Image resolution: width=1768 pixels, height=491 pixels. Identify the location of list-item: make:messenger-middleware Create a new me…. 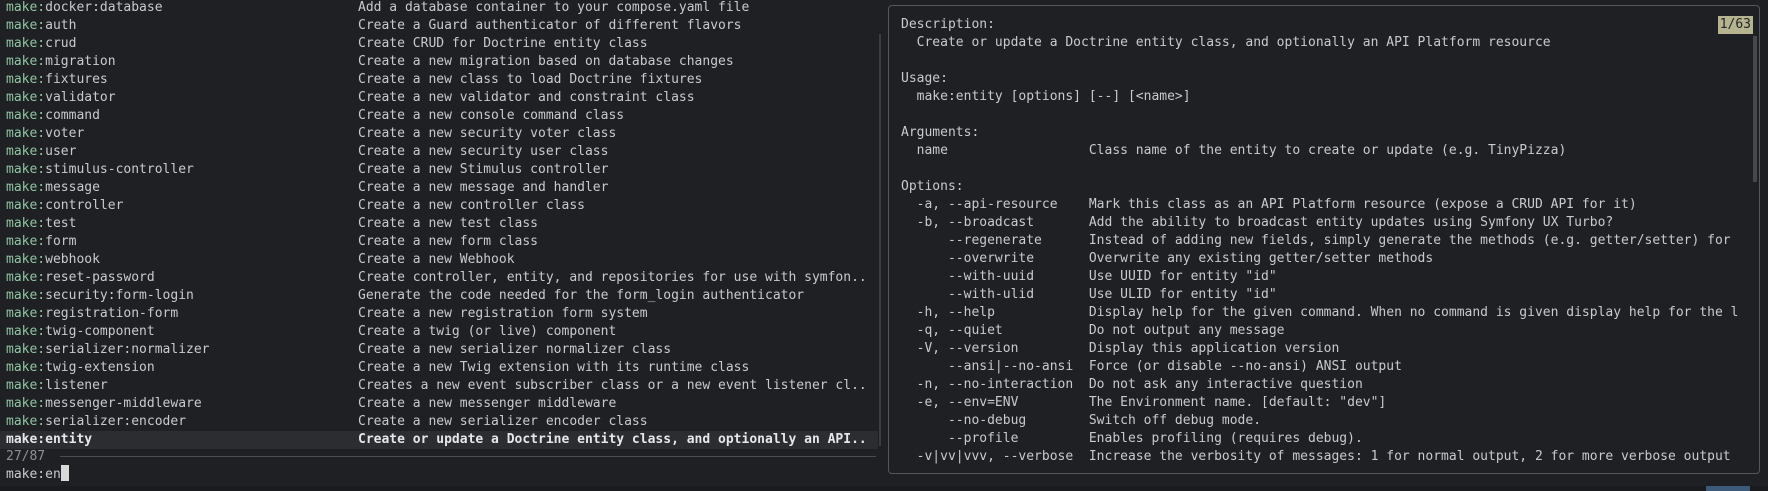
(442, 404).